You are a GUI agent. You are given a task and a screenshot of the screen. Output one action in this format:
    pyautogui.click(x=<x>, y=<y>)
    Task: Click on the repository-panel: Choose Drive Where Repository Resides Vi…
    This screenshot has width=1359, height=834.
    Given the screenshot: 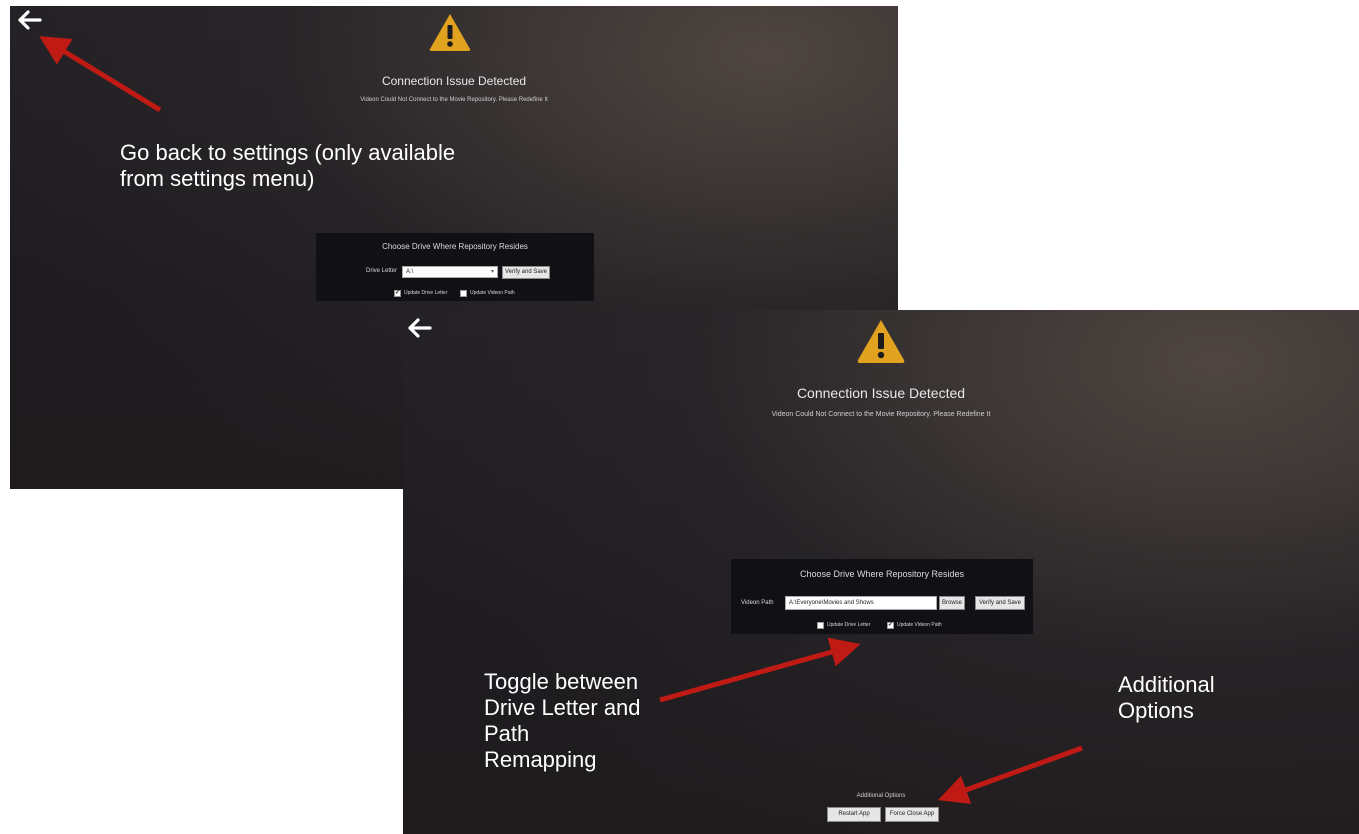 What is the action you would take?
    pyautogui.click(x=882, y=596)
    